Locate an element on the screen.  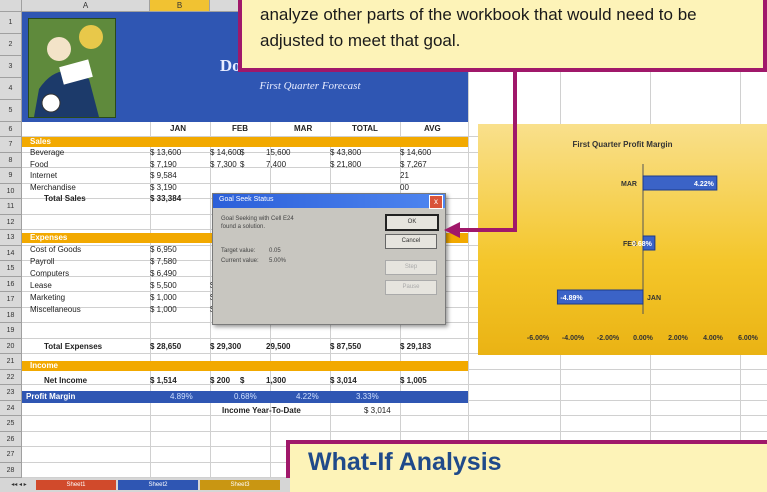
step-button: Step is located at coordinates (411, 267).